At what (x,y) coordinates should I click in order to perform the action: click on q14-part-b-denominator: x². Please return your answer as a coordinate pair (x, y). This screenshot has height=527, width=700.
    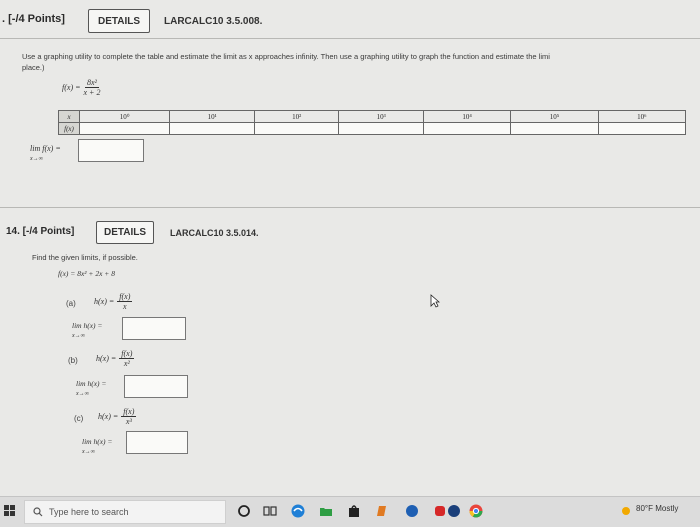
    Looking at the image, I should click on (126, 363).